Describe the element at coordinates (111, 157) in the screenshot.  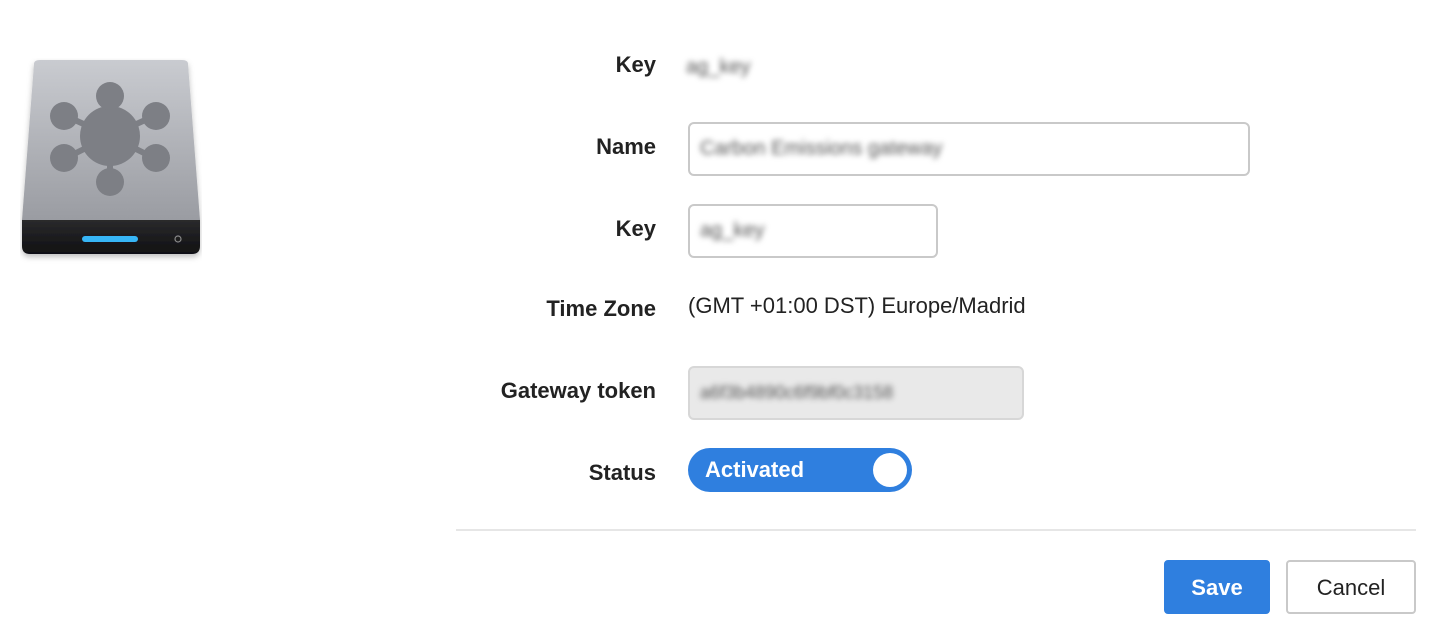
I see `gateway-hub-icon` at that location.